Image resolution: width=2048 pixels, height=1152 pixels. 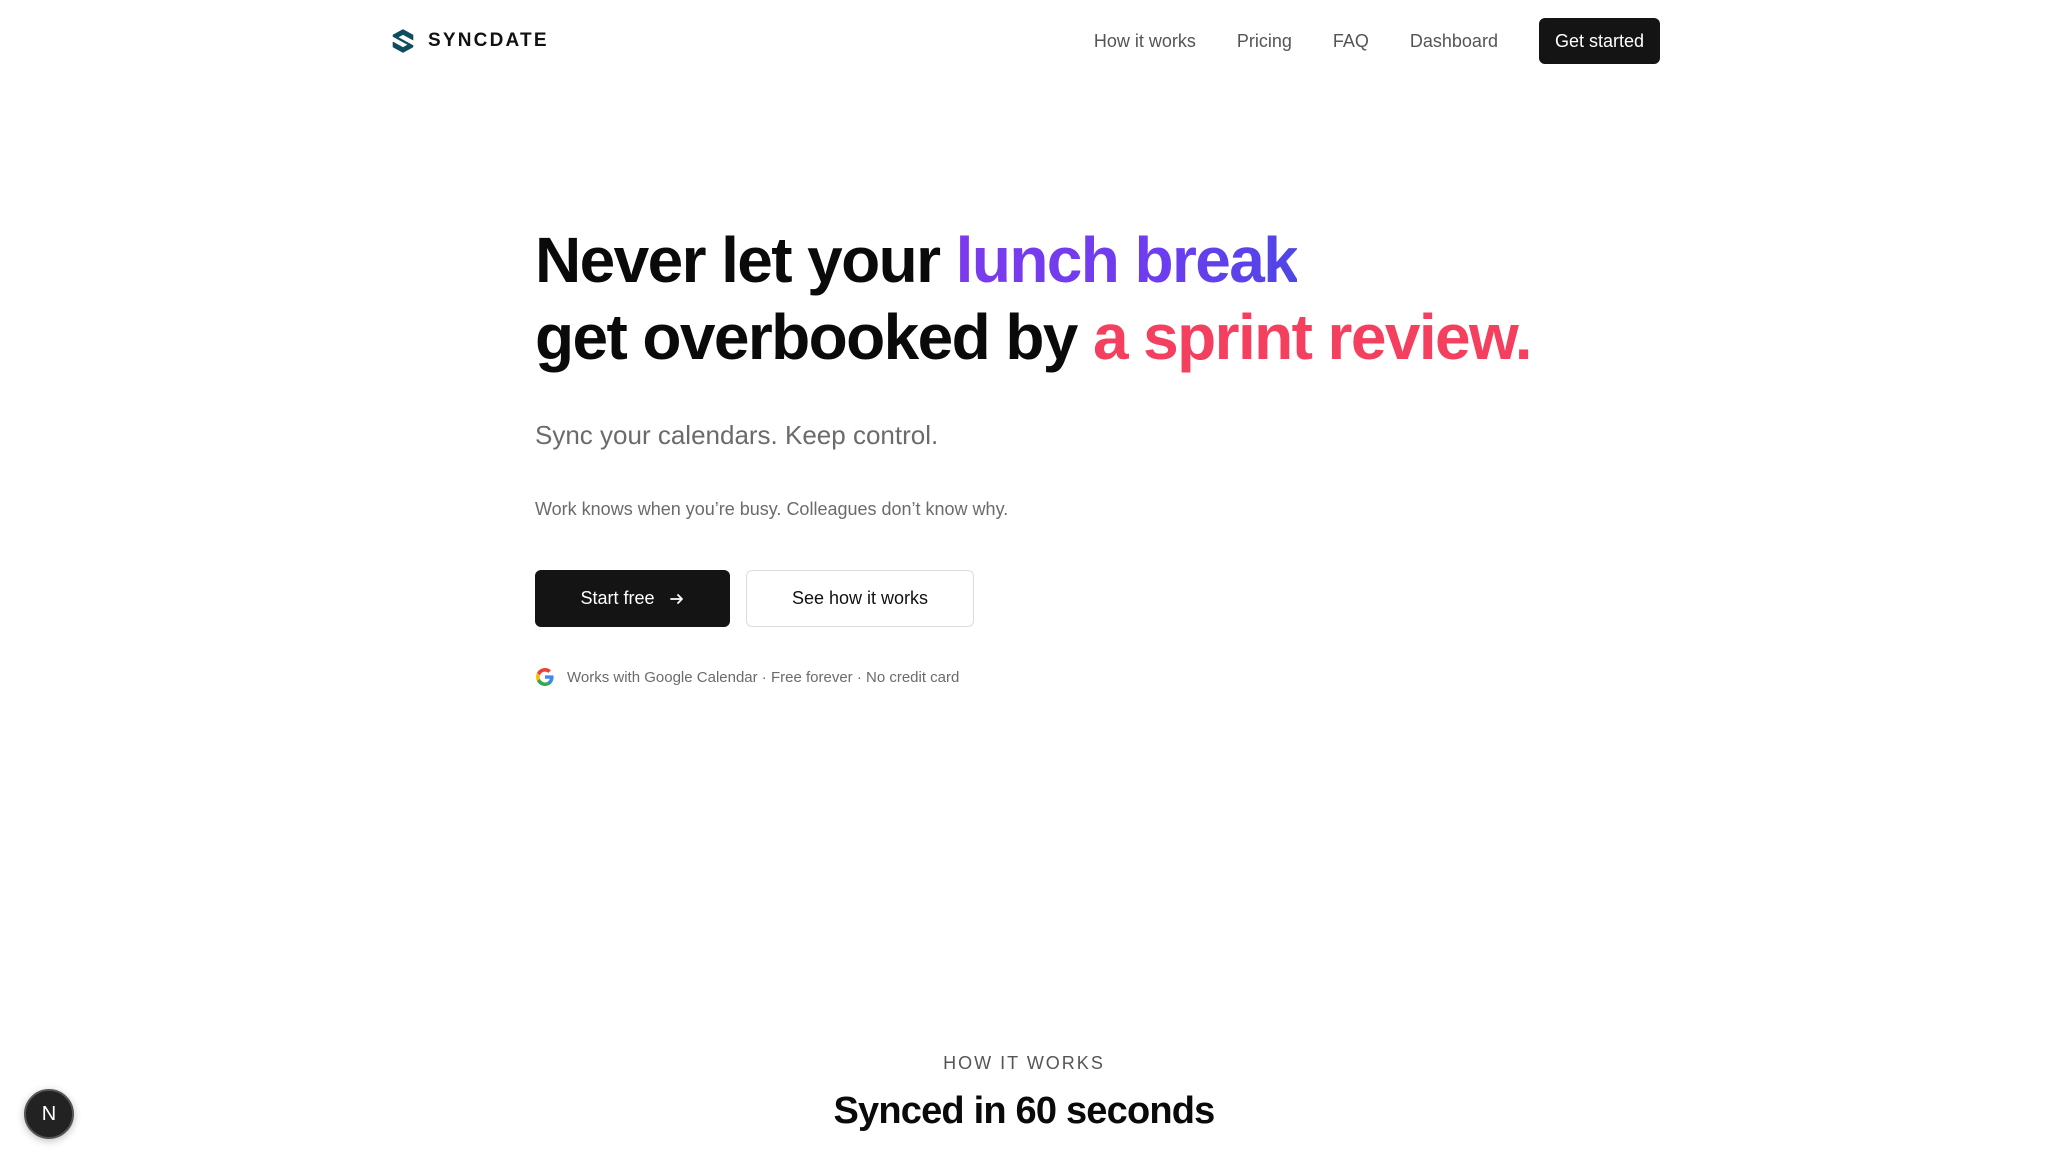 I want to click on nav-link-faq: FAQ, so click(x=1351, y=41).